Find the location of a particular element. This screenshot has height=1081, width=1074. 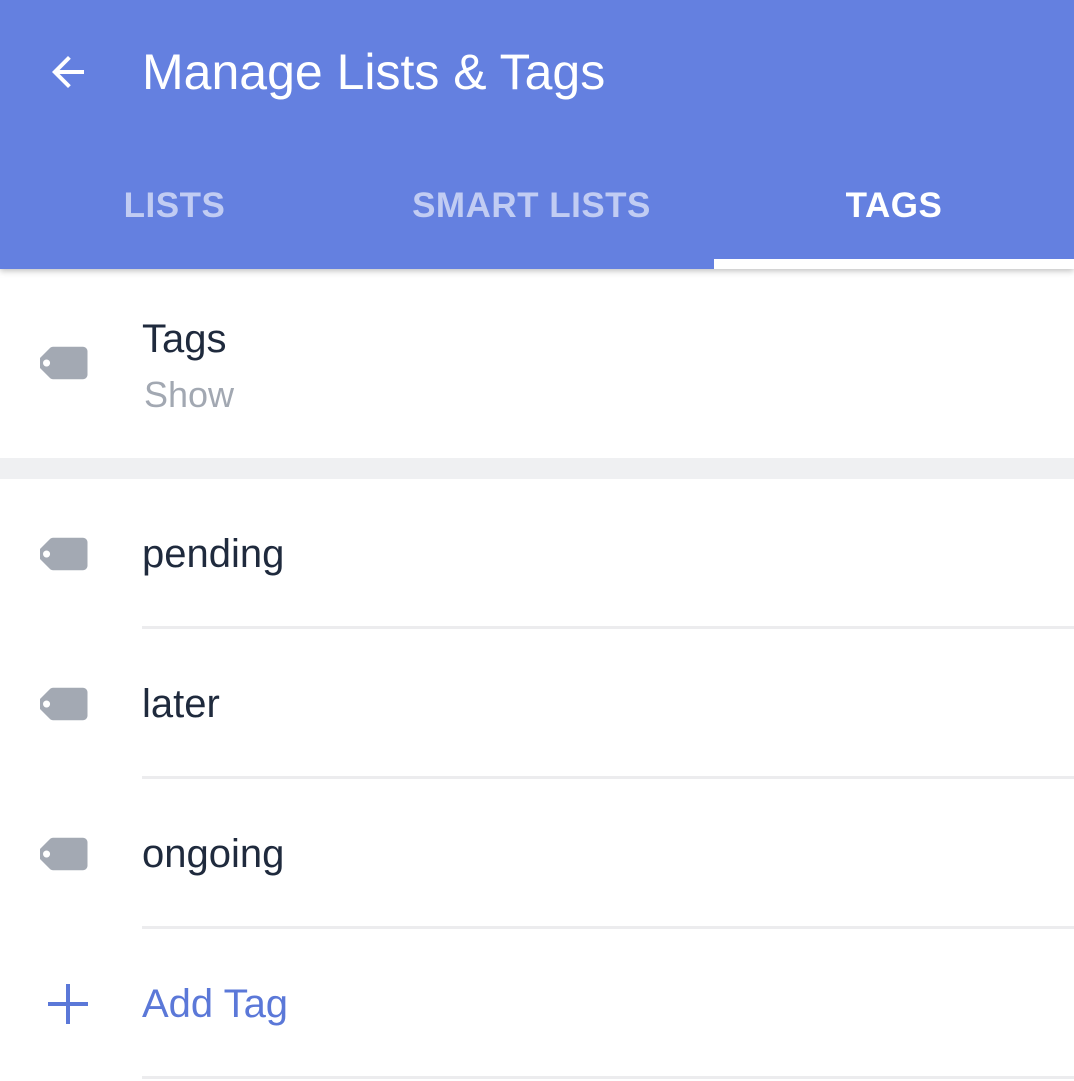

plus-icon is located at coordinates (68, 1004).